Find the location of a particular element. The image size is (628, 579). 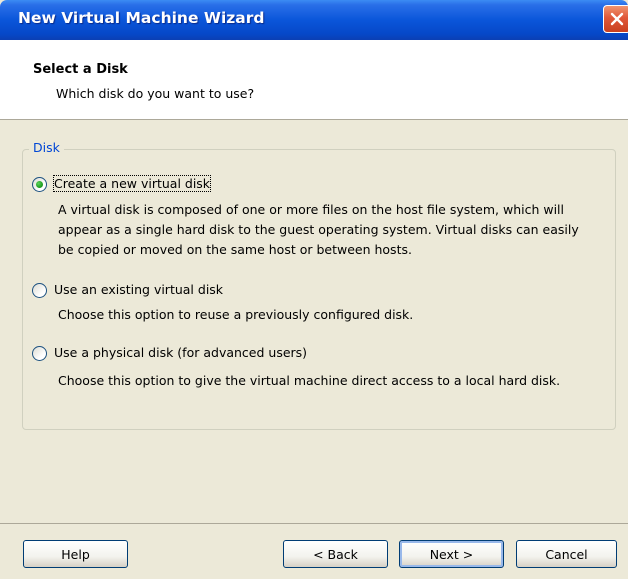

close-icon is located at coordinates (617, 19).